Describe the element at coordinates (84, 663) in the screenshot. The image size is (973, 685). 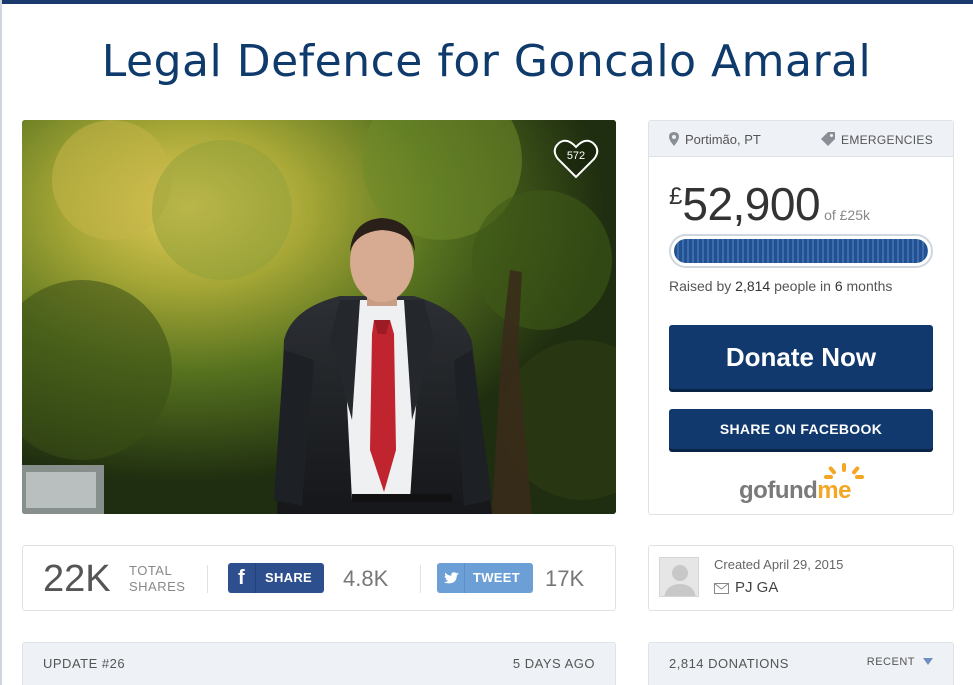
I see `update-number: UPDATE #26` at that location.